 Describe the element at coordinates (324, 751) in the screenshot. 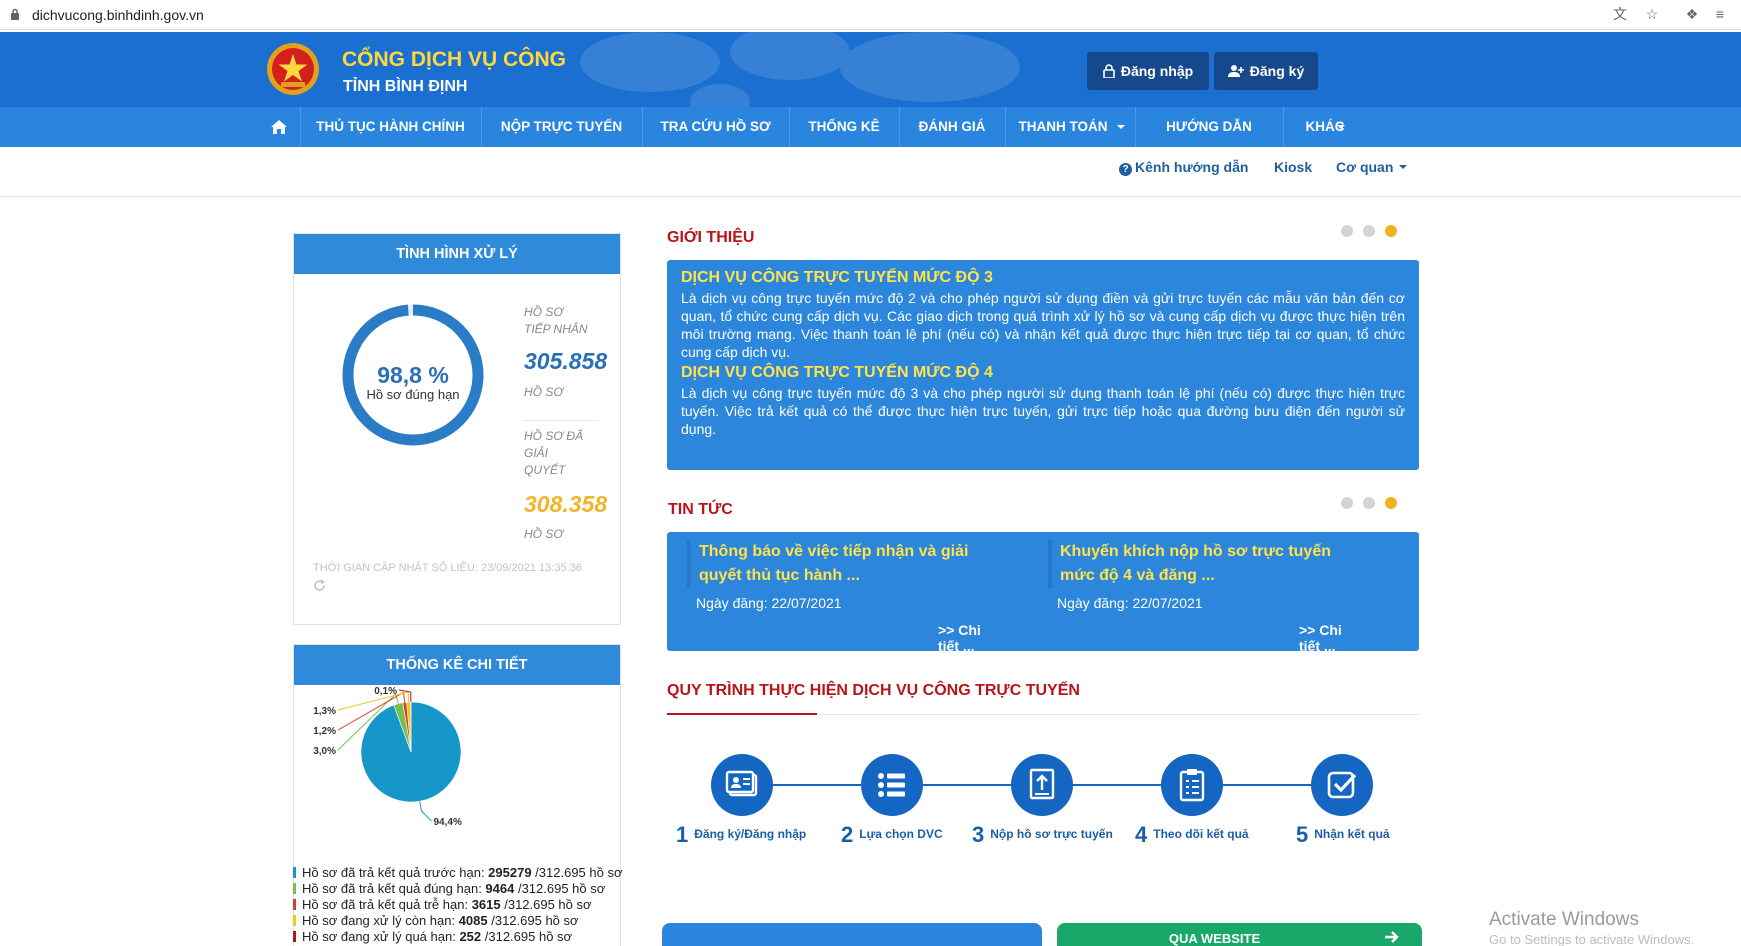

I see `pie-data-label: 3,0%` at that location.